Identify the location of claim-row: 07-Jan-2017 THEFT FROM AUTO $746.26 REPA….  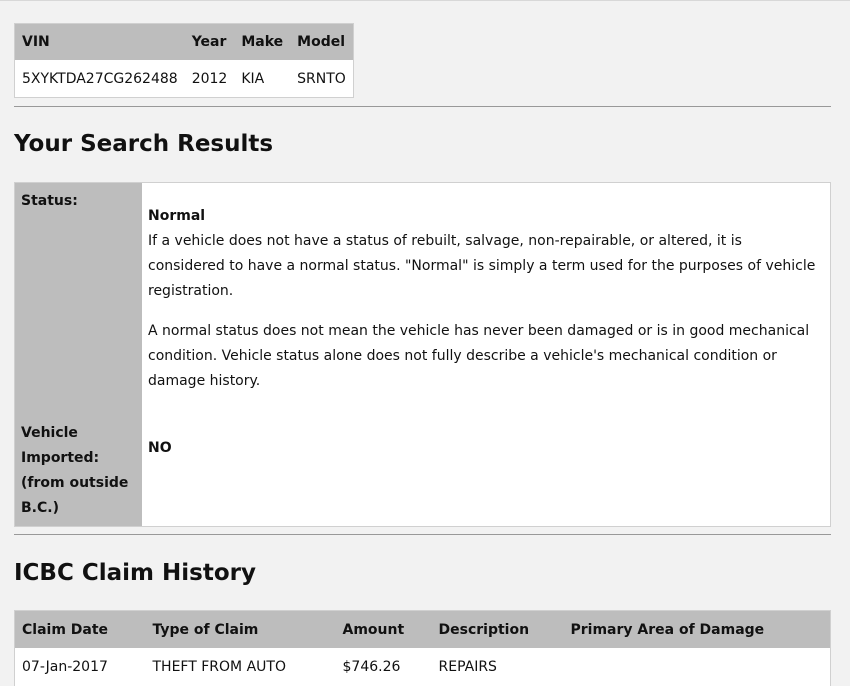
(422, 667).